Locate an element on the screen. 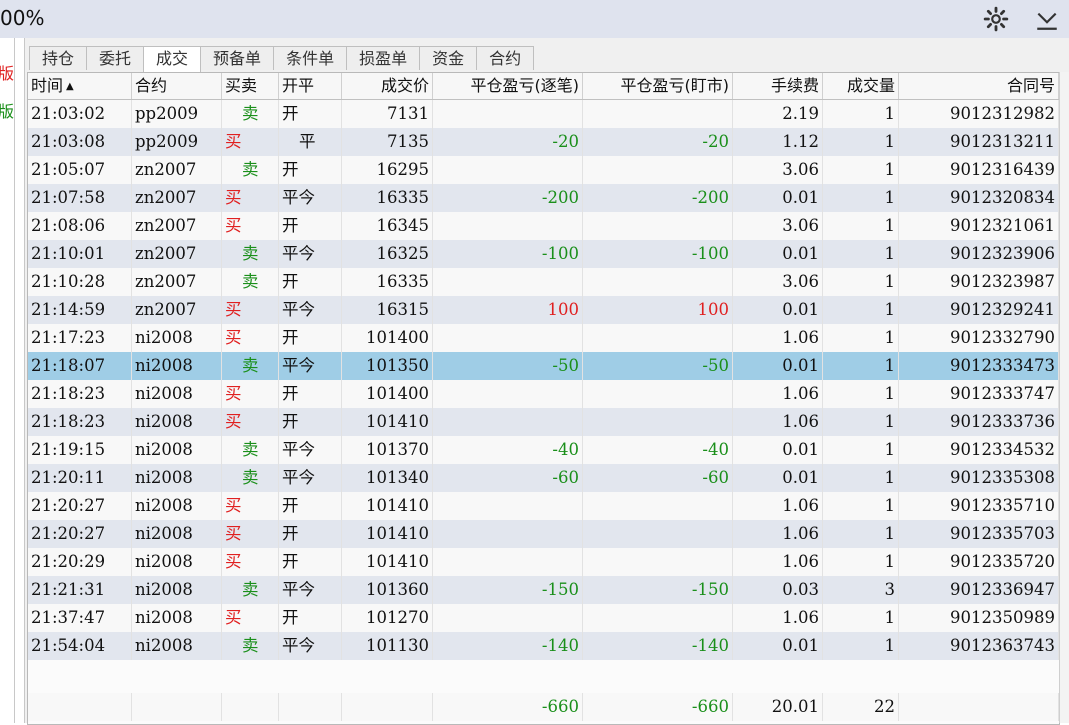 This screenshot has height=725, width=1069. cell-price: 101410 is located at coordinates (387, 506).